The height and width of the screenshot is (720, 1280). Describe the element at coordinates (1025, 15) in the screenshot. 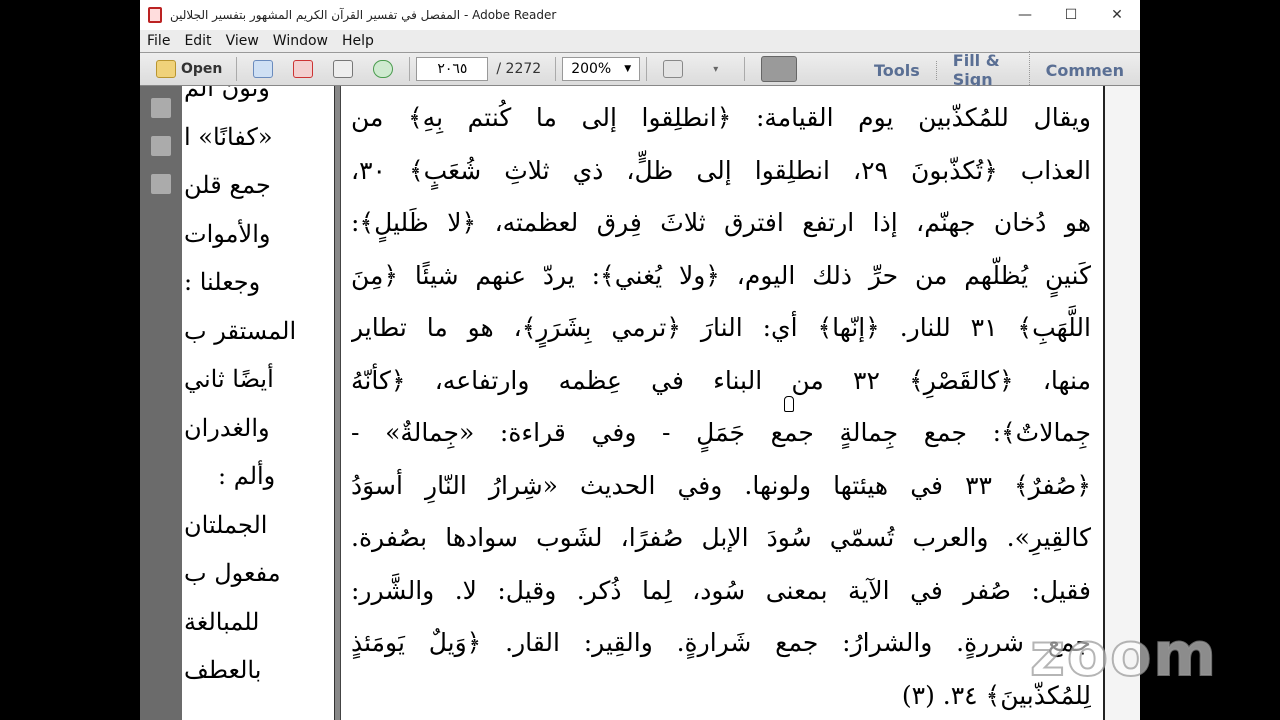

I see `minimize-button: —` at that location.